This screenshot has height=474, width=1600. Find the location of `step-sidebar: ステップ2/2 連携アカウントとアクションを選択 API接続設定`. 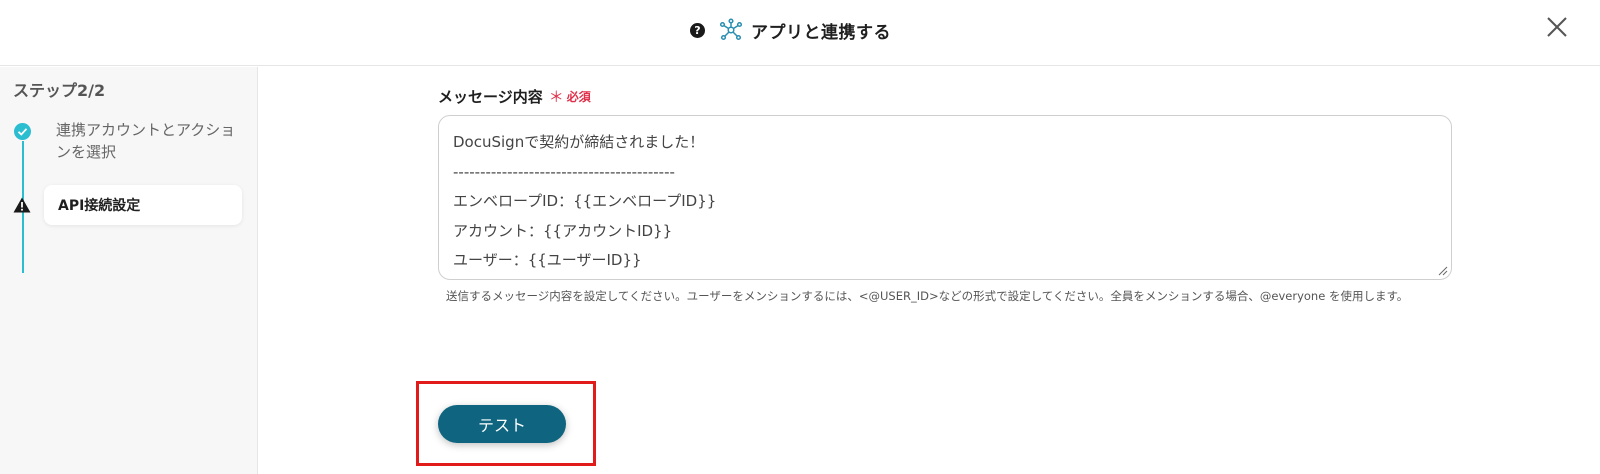

step-sidebar: ステップ2/2 連携アカウントとアクションを選択 API接続設定 is located at coordinates (129, 270).